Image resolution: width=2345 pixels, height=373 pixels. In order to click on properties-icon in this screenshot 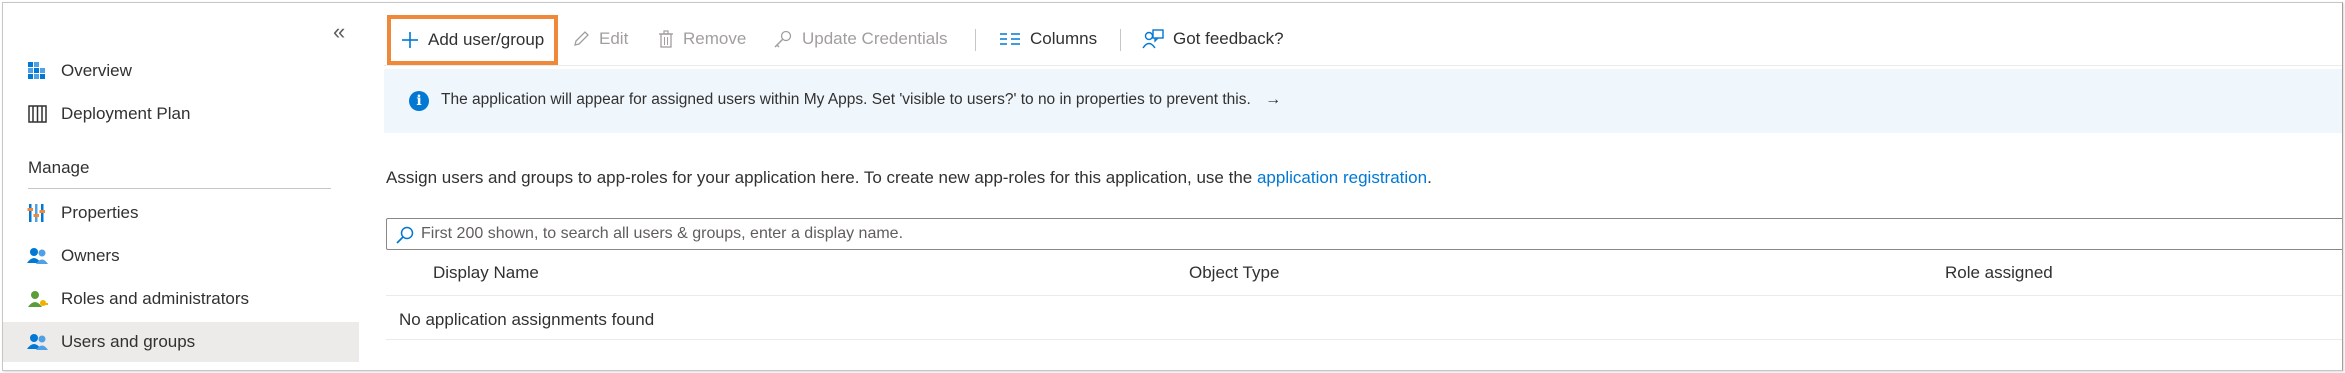, I will do `click(38, 213)`.